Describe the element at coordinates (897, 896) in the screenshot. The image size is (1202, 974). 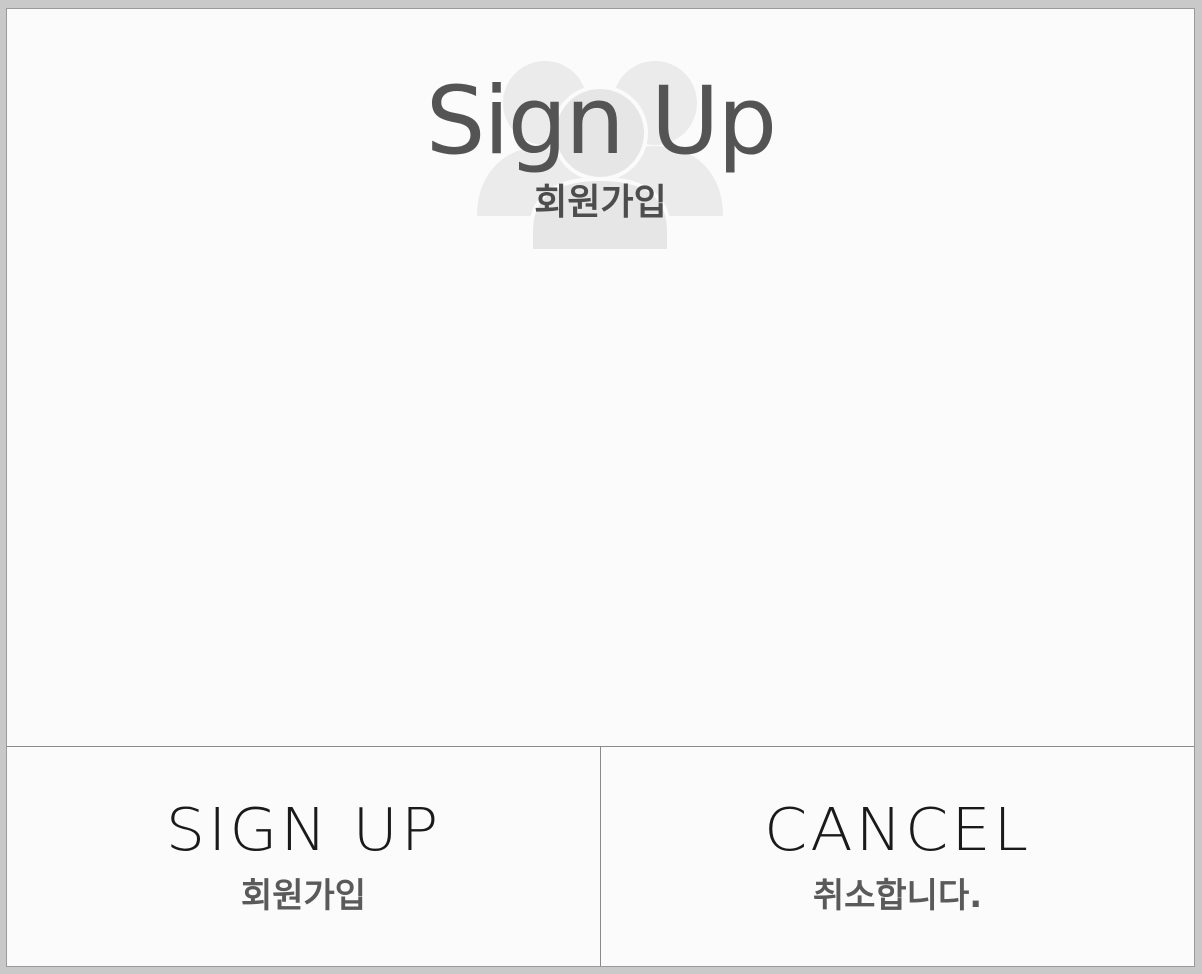
I see `cancel-button-sublabel: 취소합니다.` at that location.